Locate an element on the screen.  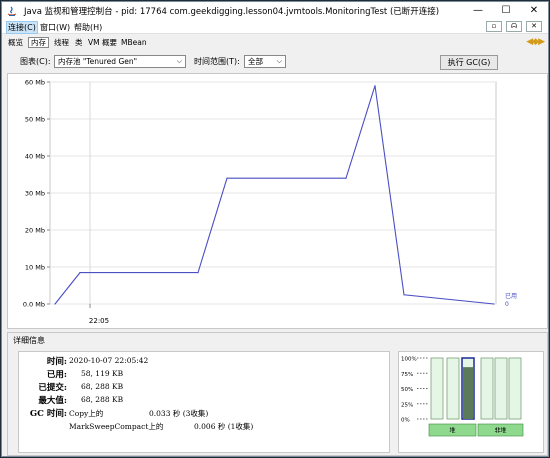
mdi-restore-button: ᗣ is located at coordinates (514, 26).